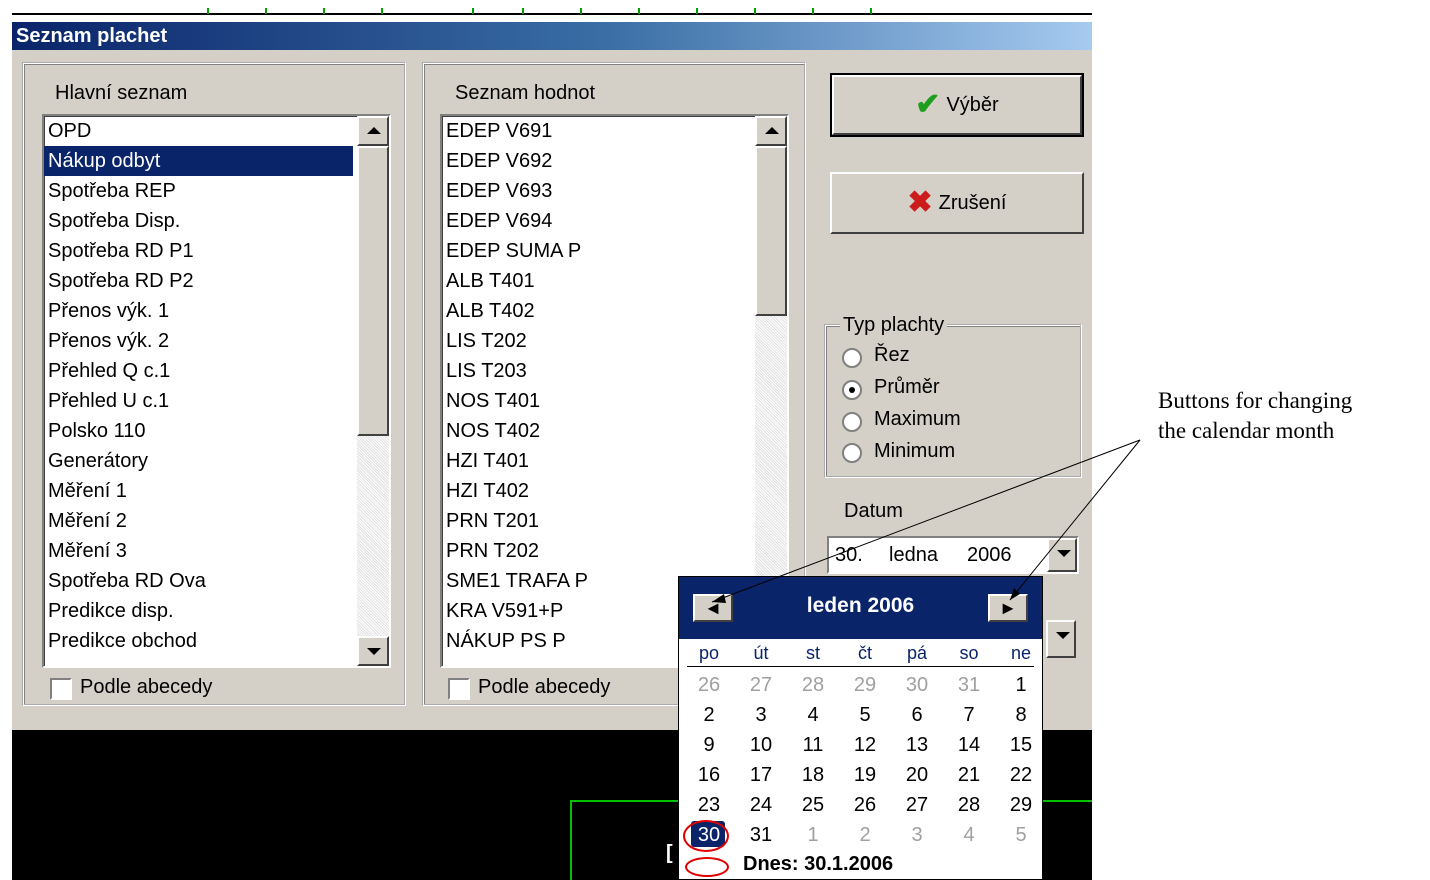  I want to click on annotation-pointers, so click(926, 521).